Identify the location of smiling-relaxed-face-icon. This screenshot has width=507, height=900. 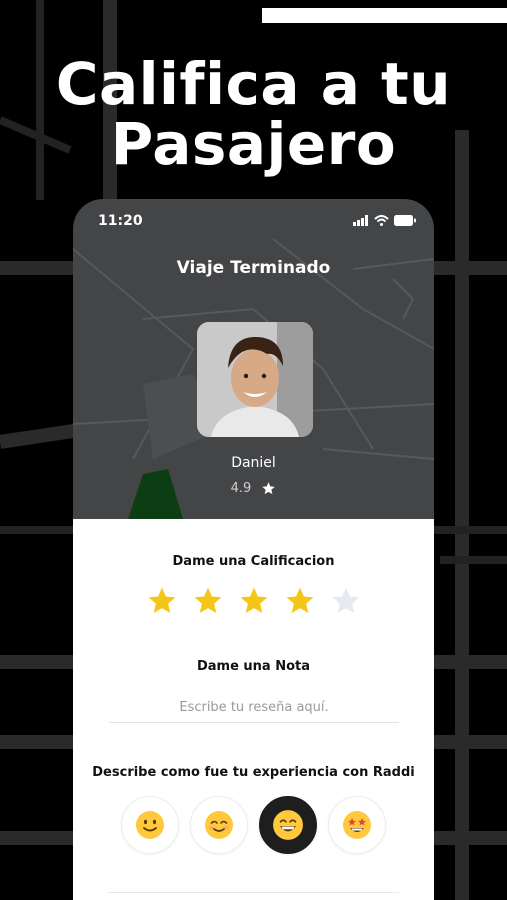
(219, 825).